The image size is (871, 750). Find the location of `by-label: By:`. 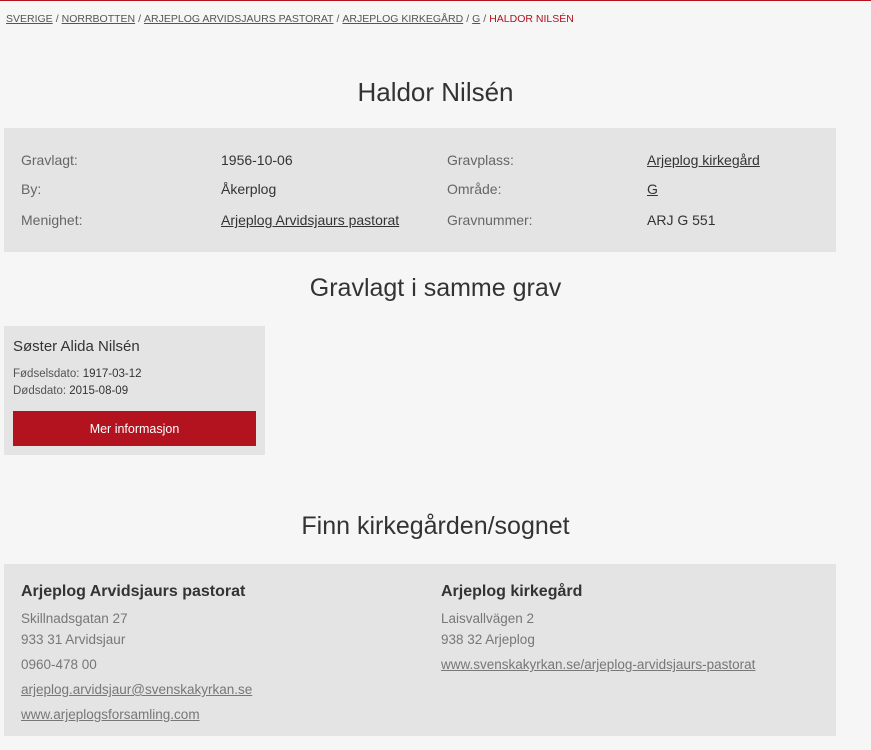

by-label: By: is located at coordinates (31, 189).